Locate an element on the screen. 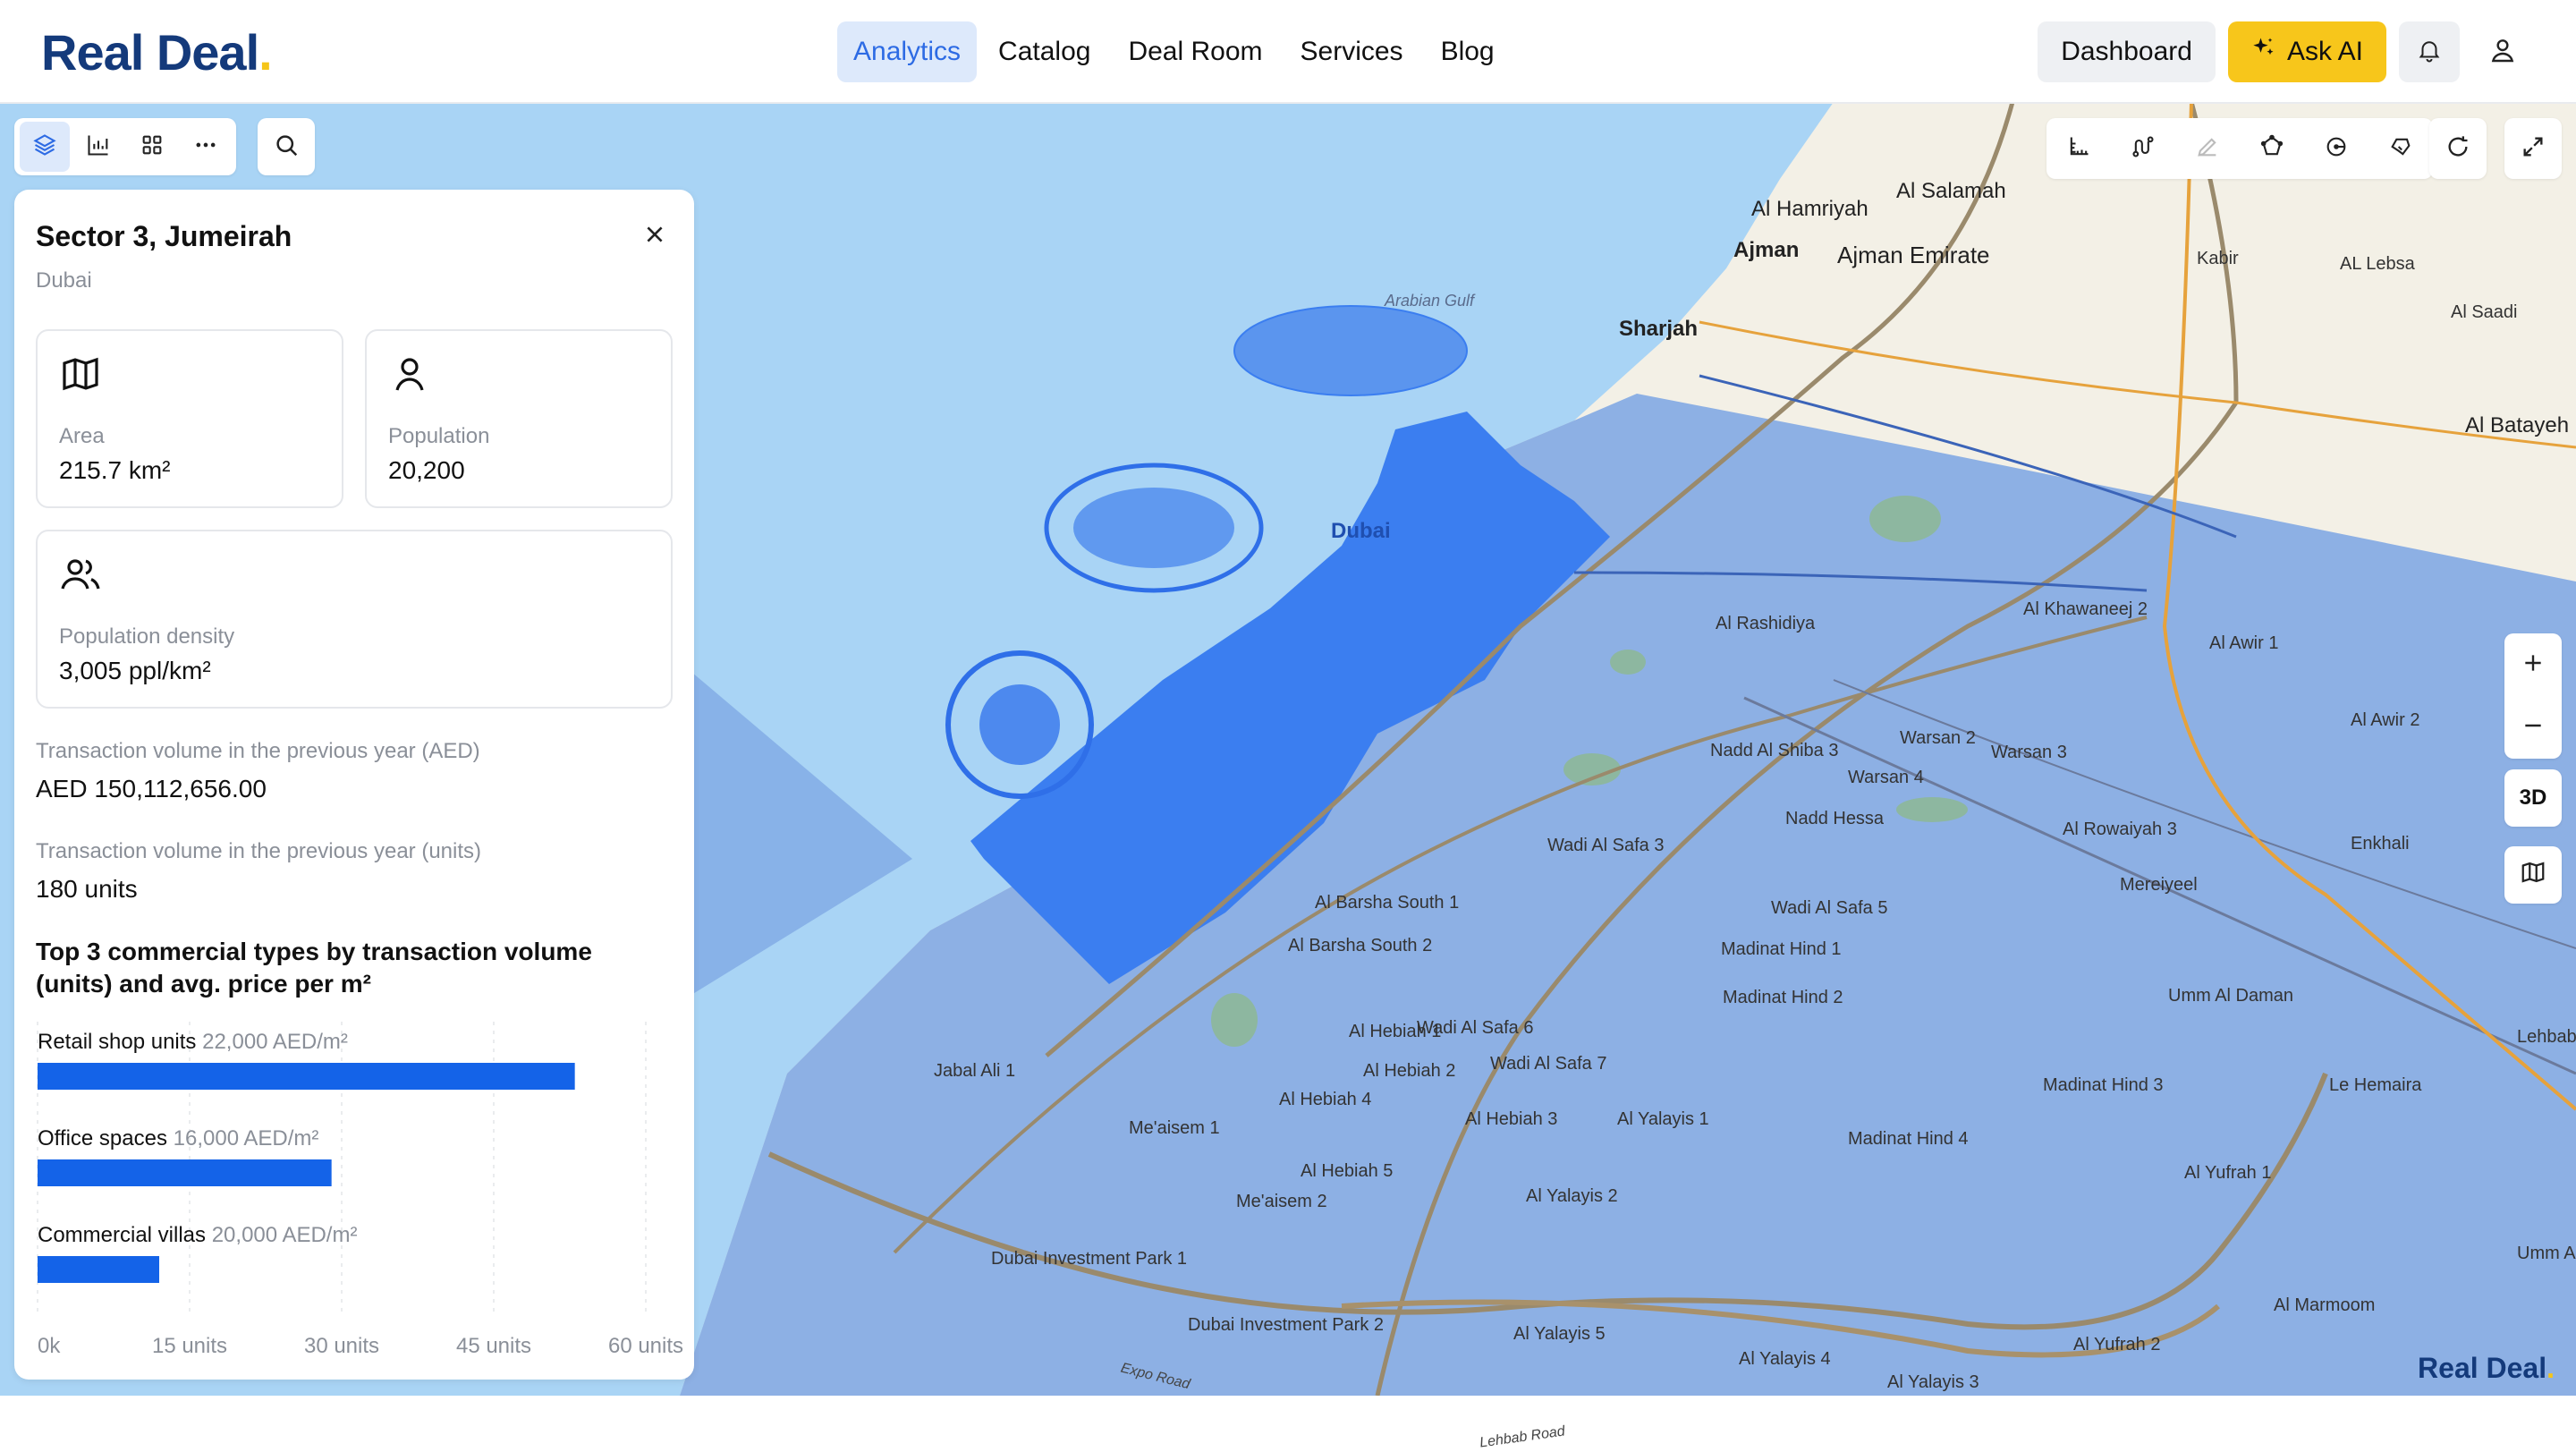 The image size is (2576, 1452). category-label: Retail shop units 22,000 AED/m² is located at coordinates (193, 1042).